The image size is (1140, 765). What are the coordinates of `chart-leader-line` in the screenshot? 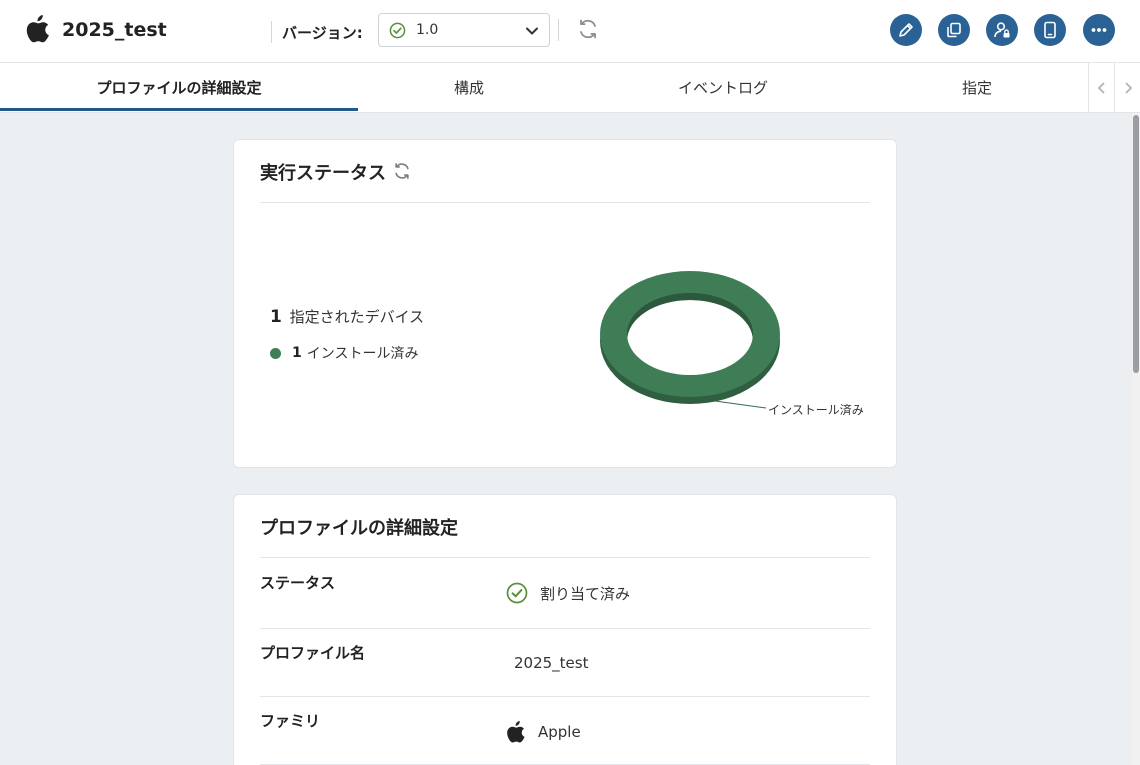 It's located at (740, 404).